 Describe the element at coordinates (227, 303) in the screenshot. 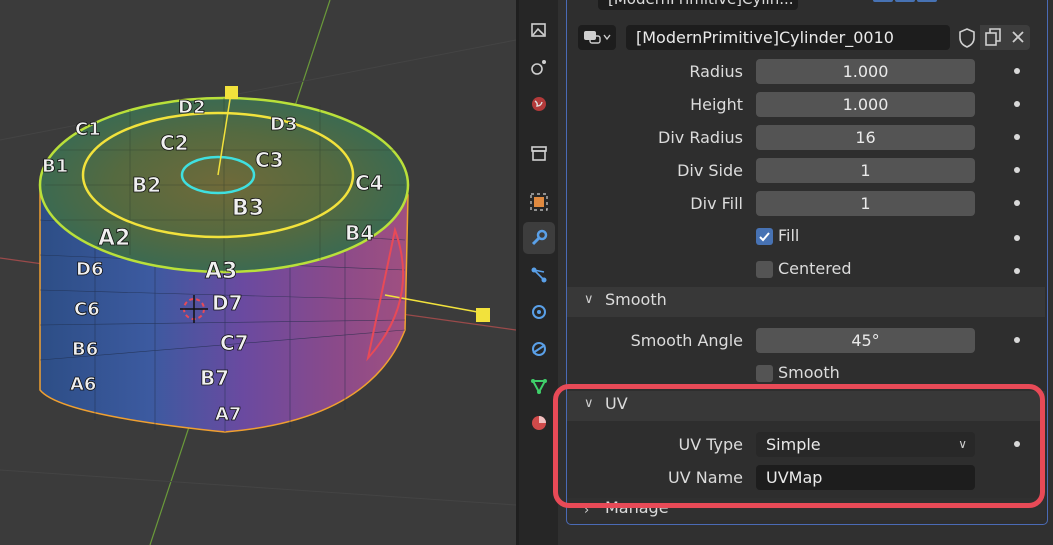

I see `mesh-label: D7` at that location.